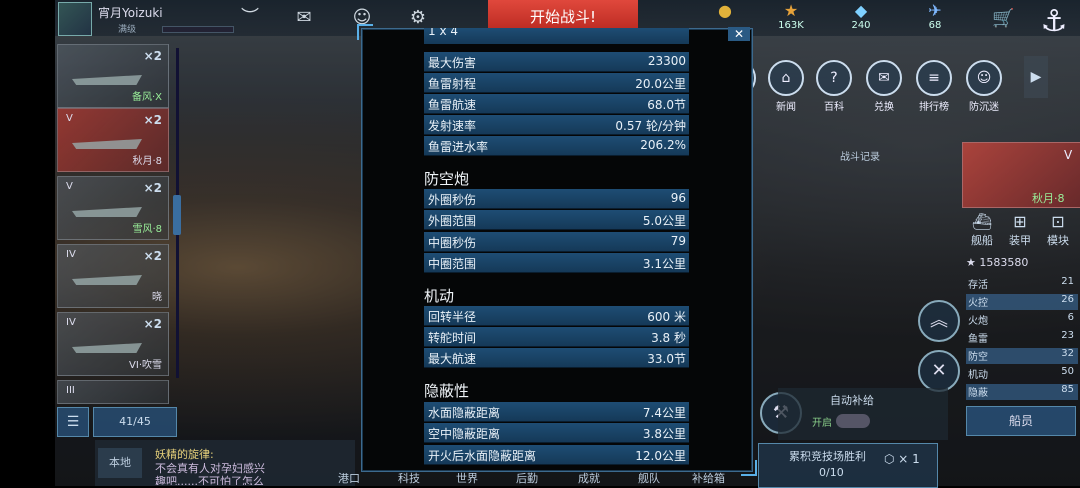  Describe the element at coordinates (861, 10) in the screenshot. I see `diamond-icon: ◆` at that location.